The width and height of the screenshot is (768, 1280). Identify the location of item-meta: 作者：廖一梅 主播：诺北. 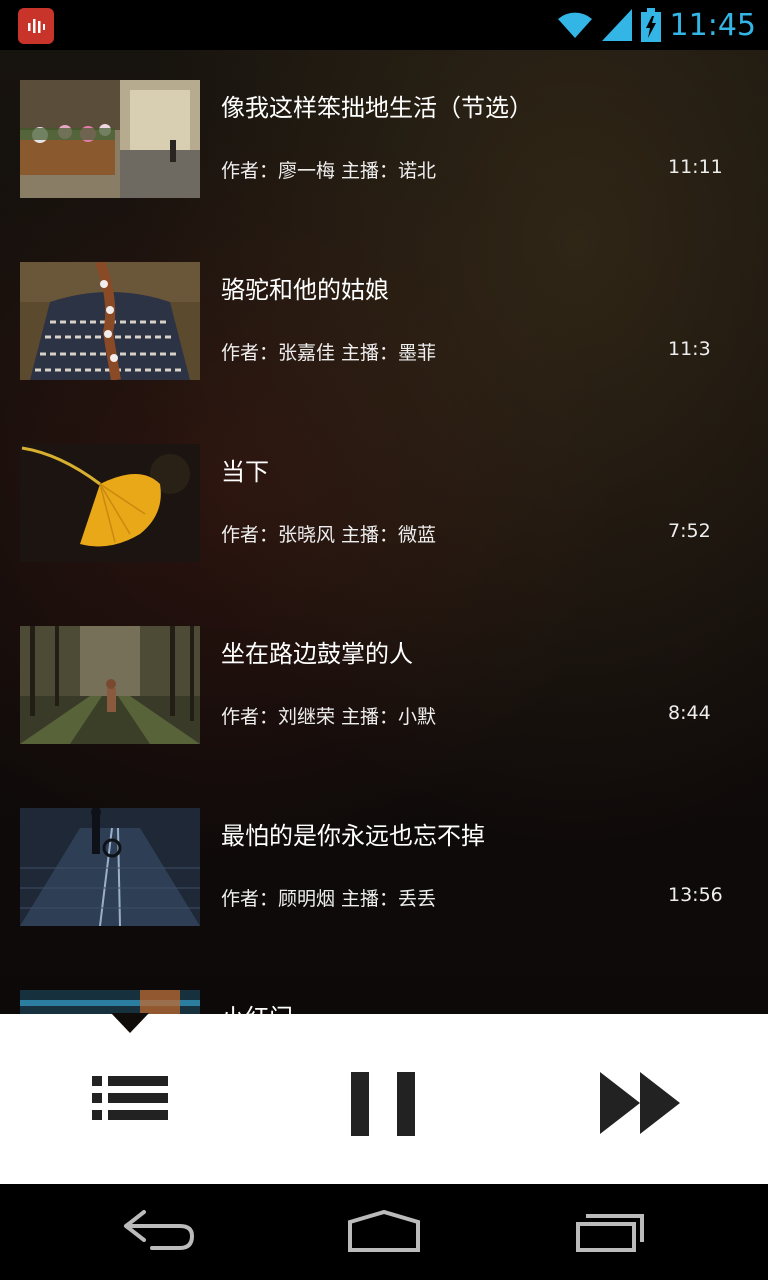
(329, 171).